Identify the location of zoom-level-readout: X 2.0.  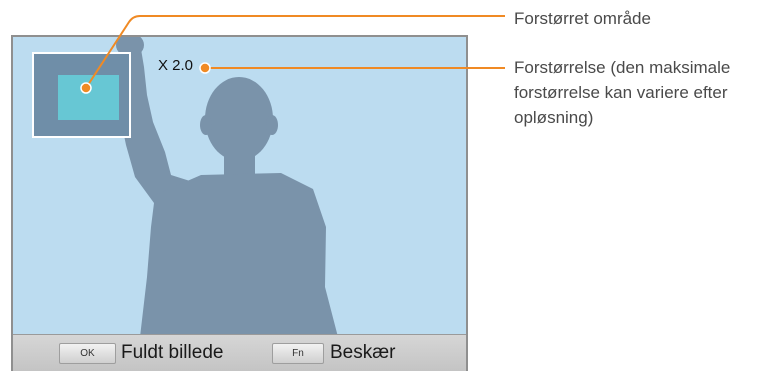
(176, 65).